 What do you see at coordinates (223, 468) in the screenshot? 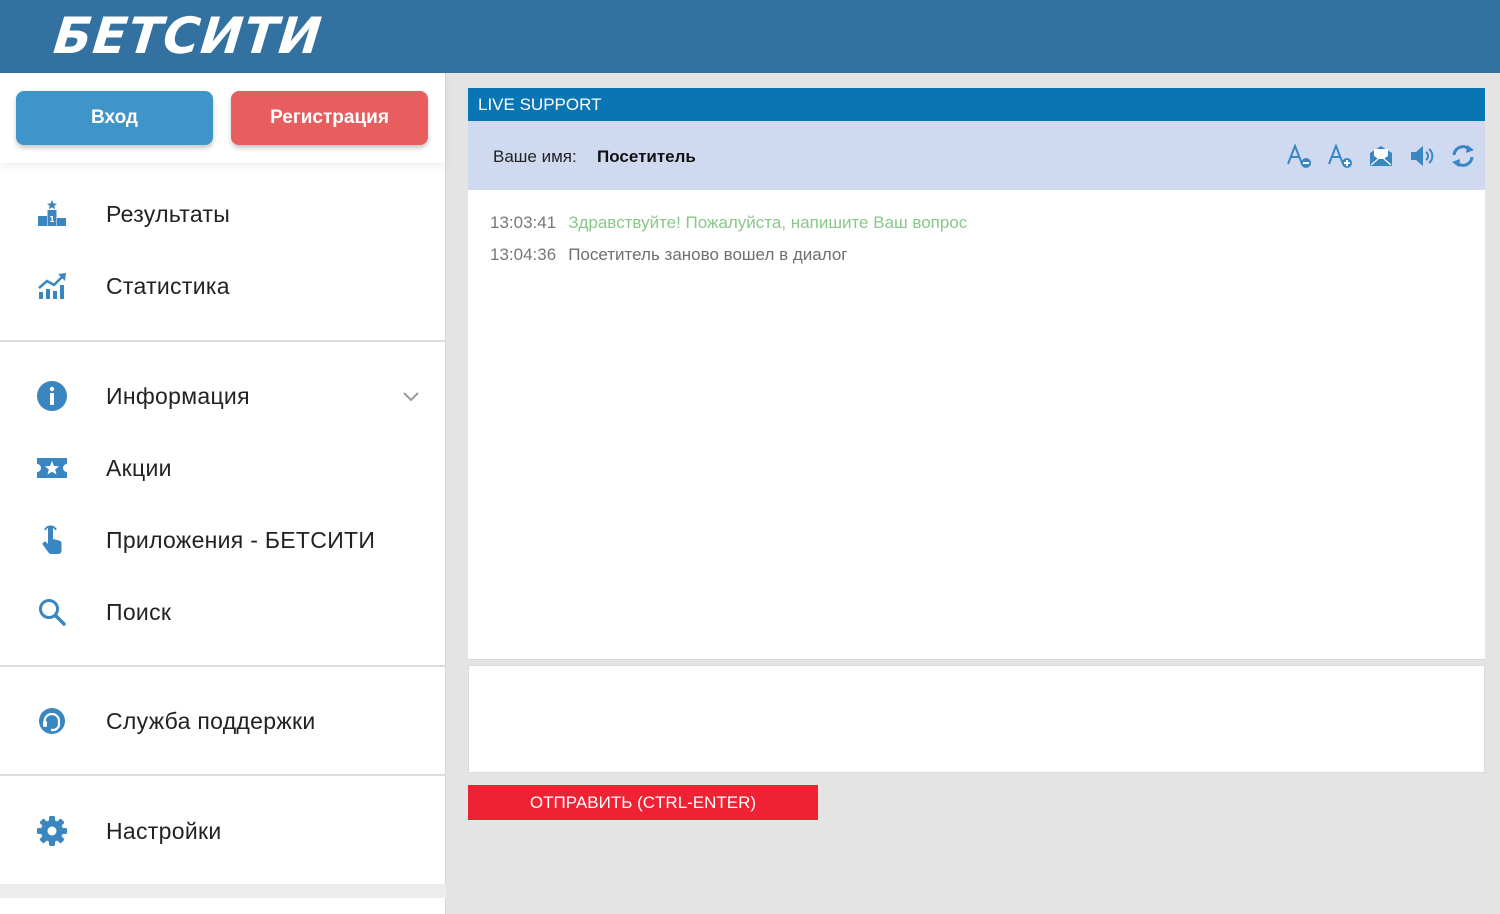
I see `sidebar-item-promotions: Акции` at bounding box center [223, 468].